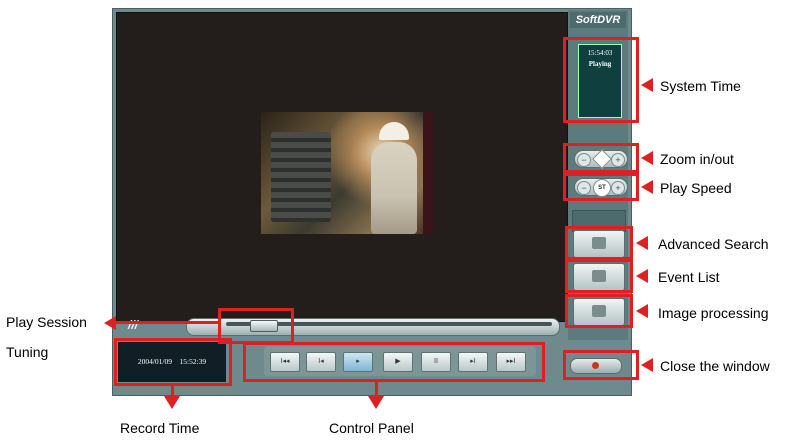 Image resolution: width=790 pixels, height=441 pixels. Describe the element at coordinates (598, 20) in the screenshot. I see `brand-logo: SoftDVR` at that location.